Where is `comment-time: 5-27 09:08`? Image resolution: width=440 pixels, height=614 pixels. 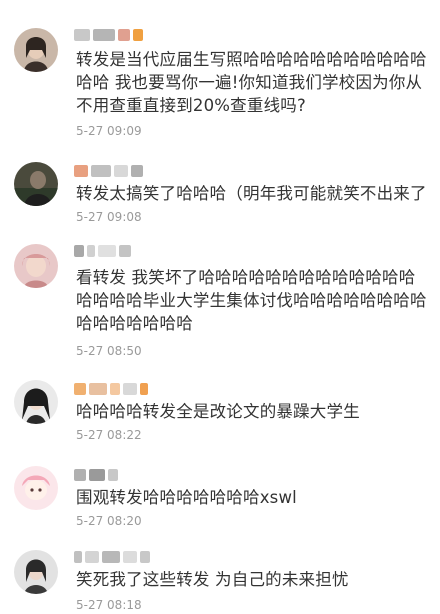 comment-time: 5-27 09:08 is located at coordinates (109, 217).